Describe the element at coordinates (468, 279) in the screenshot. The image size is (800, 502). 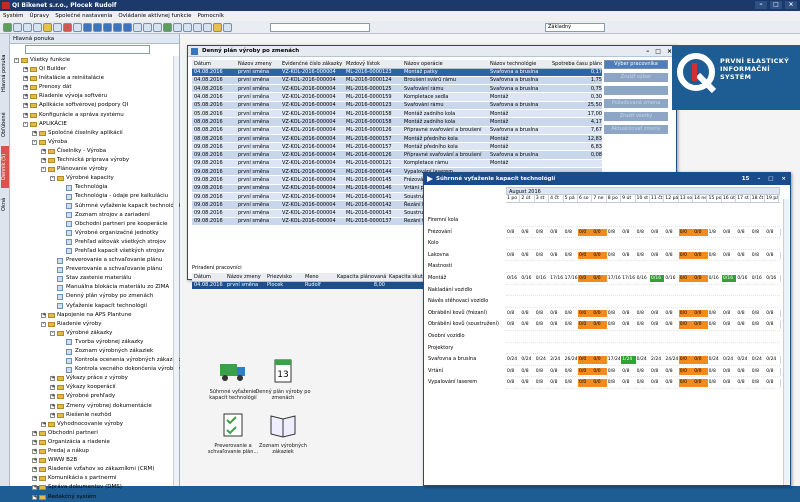
I see `resource-name: Montáž` at that location.